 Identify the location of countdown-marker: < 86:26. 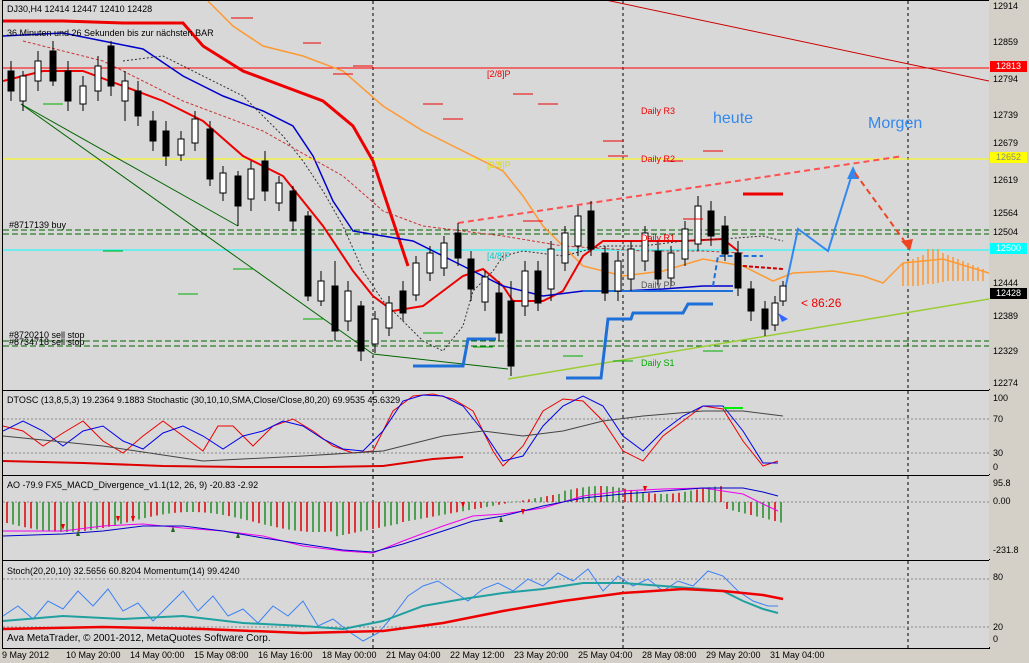
(821, 303).